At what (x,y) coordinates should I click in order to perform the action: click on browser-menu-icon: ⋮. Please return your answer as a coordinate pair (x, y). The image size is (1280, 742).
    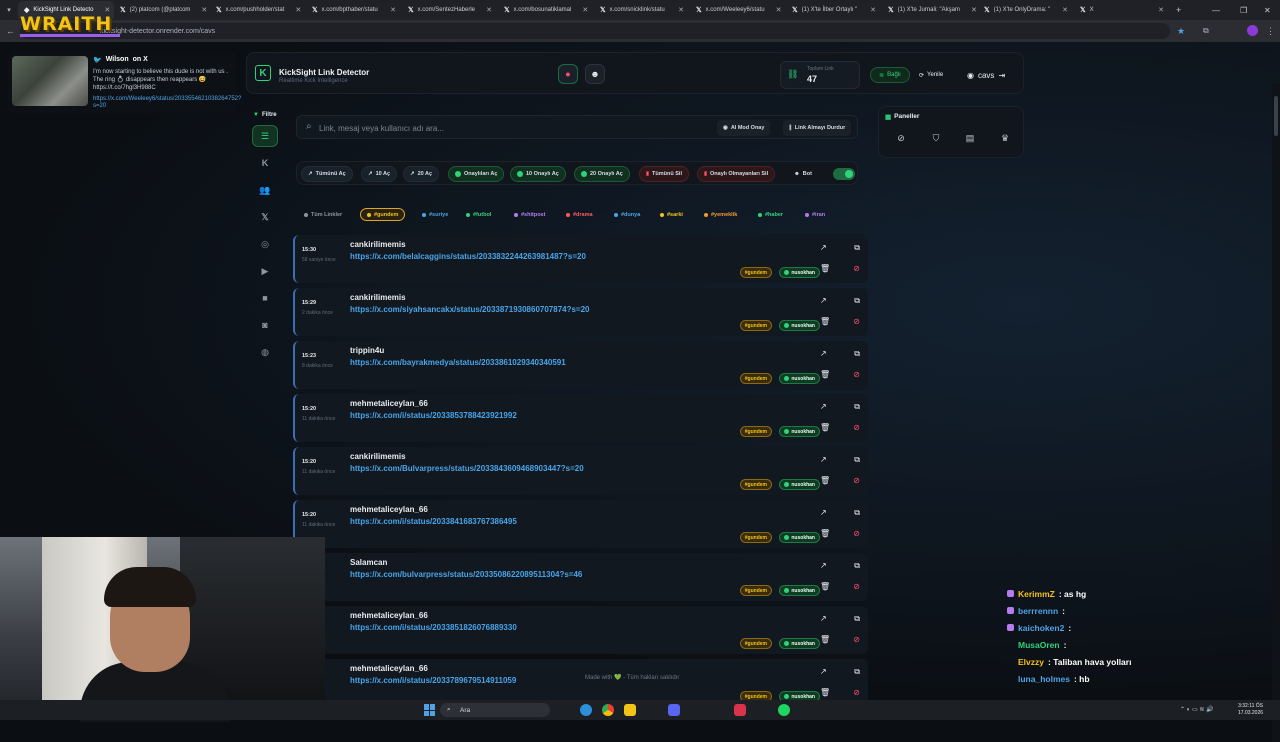
    Looking at the image, I should click on (1270, 31).